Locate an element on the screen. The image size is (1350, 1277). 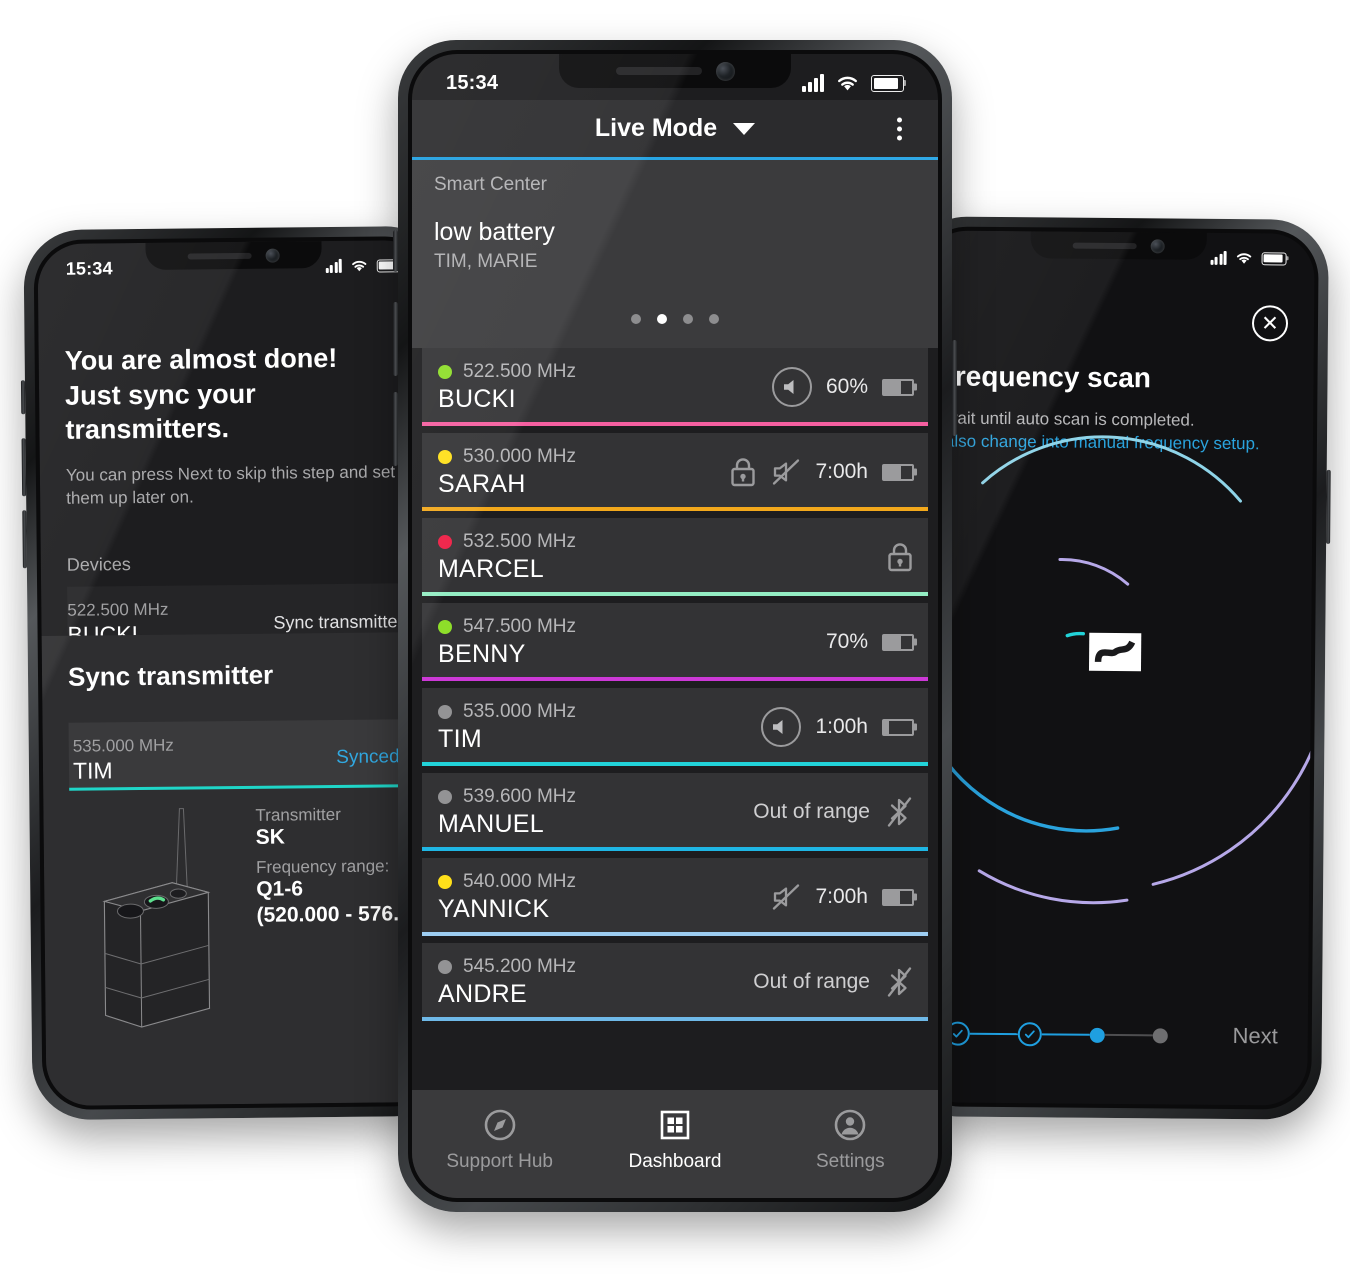
wifi-icon is located at coordinates (1244, 258).